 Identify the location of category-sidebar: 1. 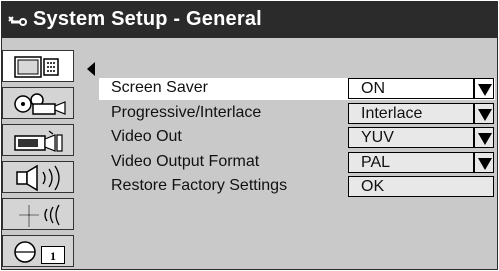
(40, 154).